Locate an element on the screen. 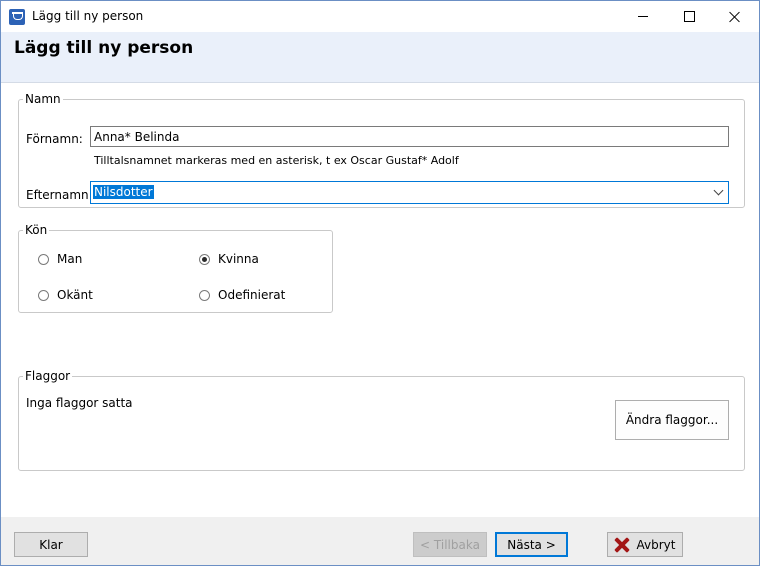  title-bar: Lägg till ny person is located at coordinates (380, 16).